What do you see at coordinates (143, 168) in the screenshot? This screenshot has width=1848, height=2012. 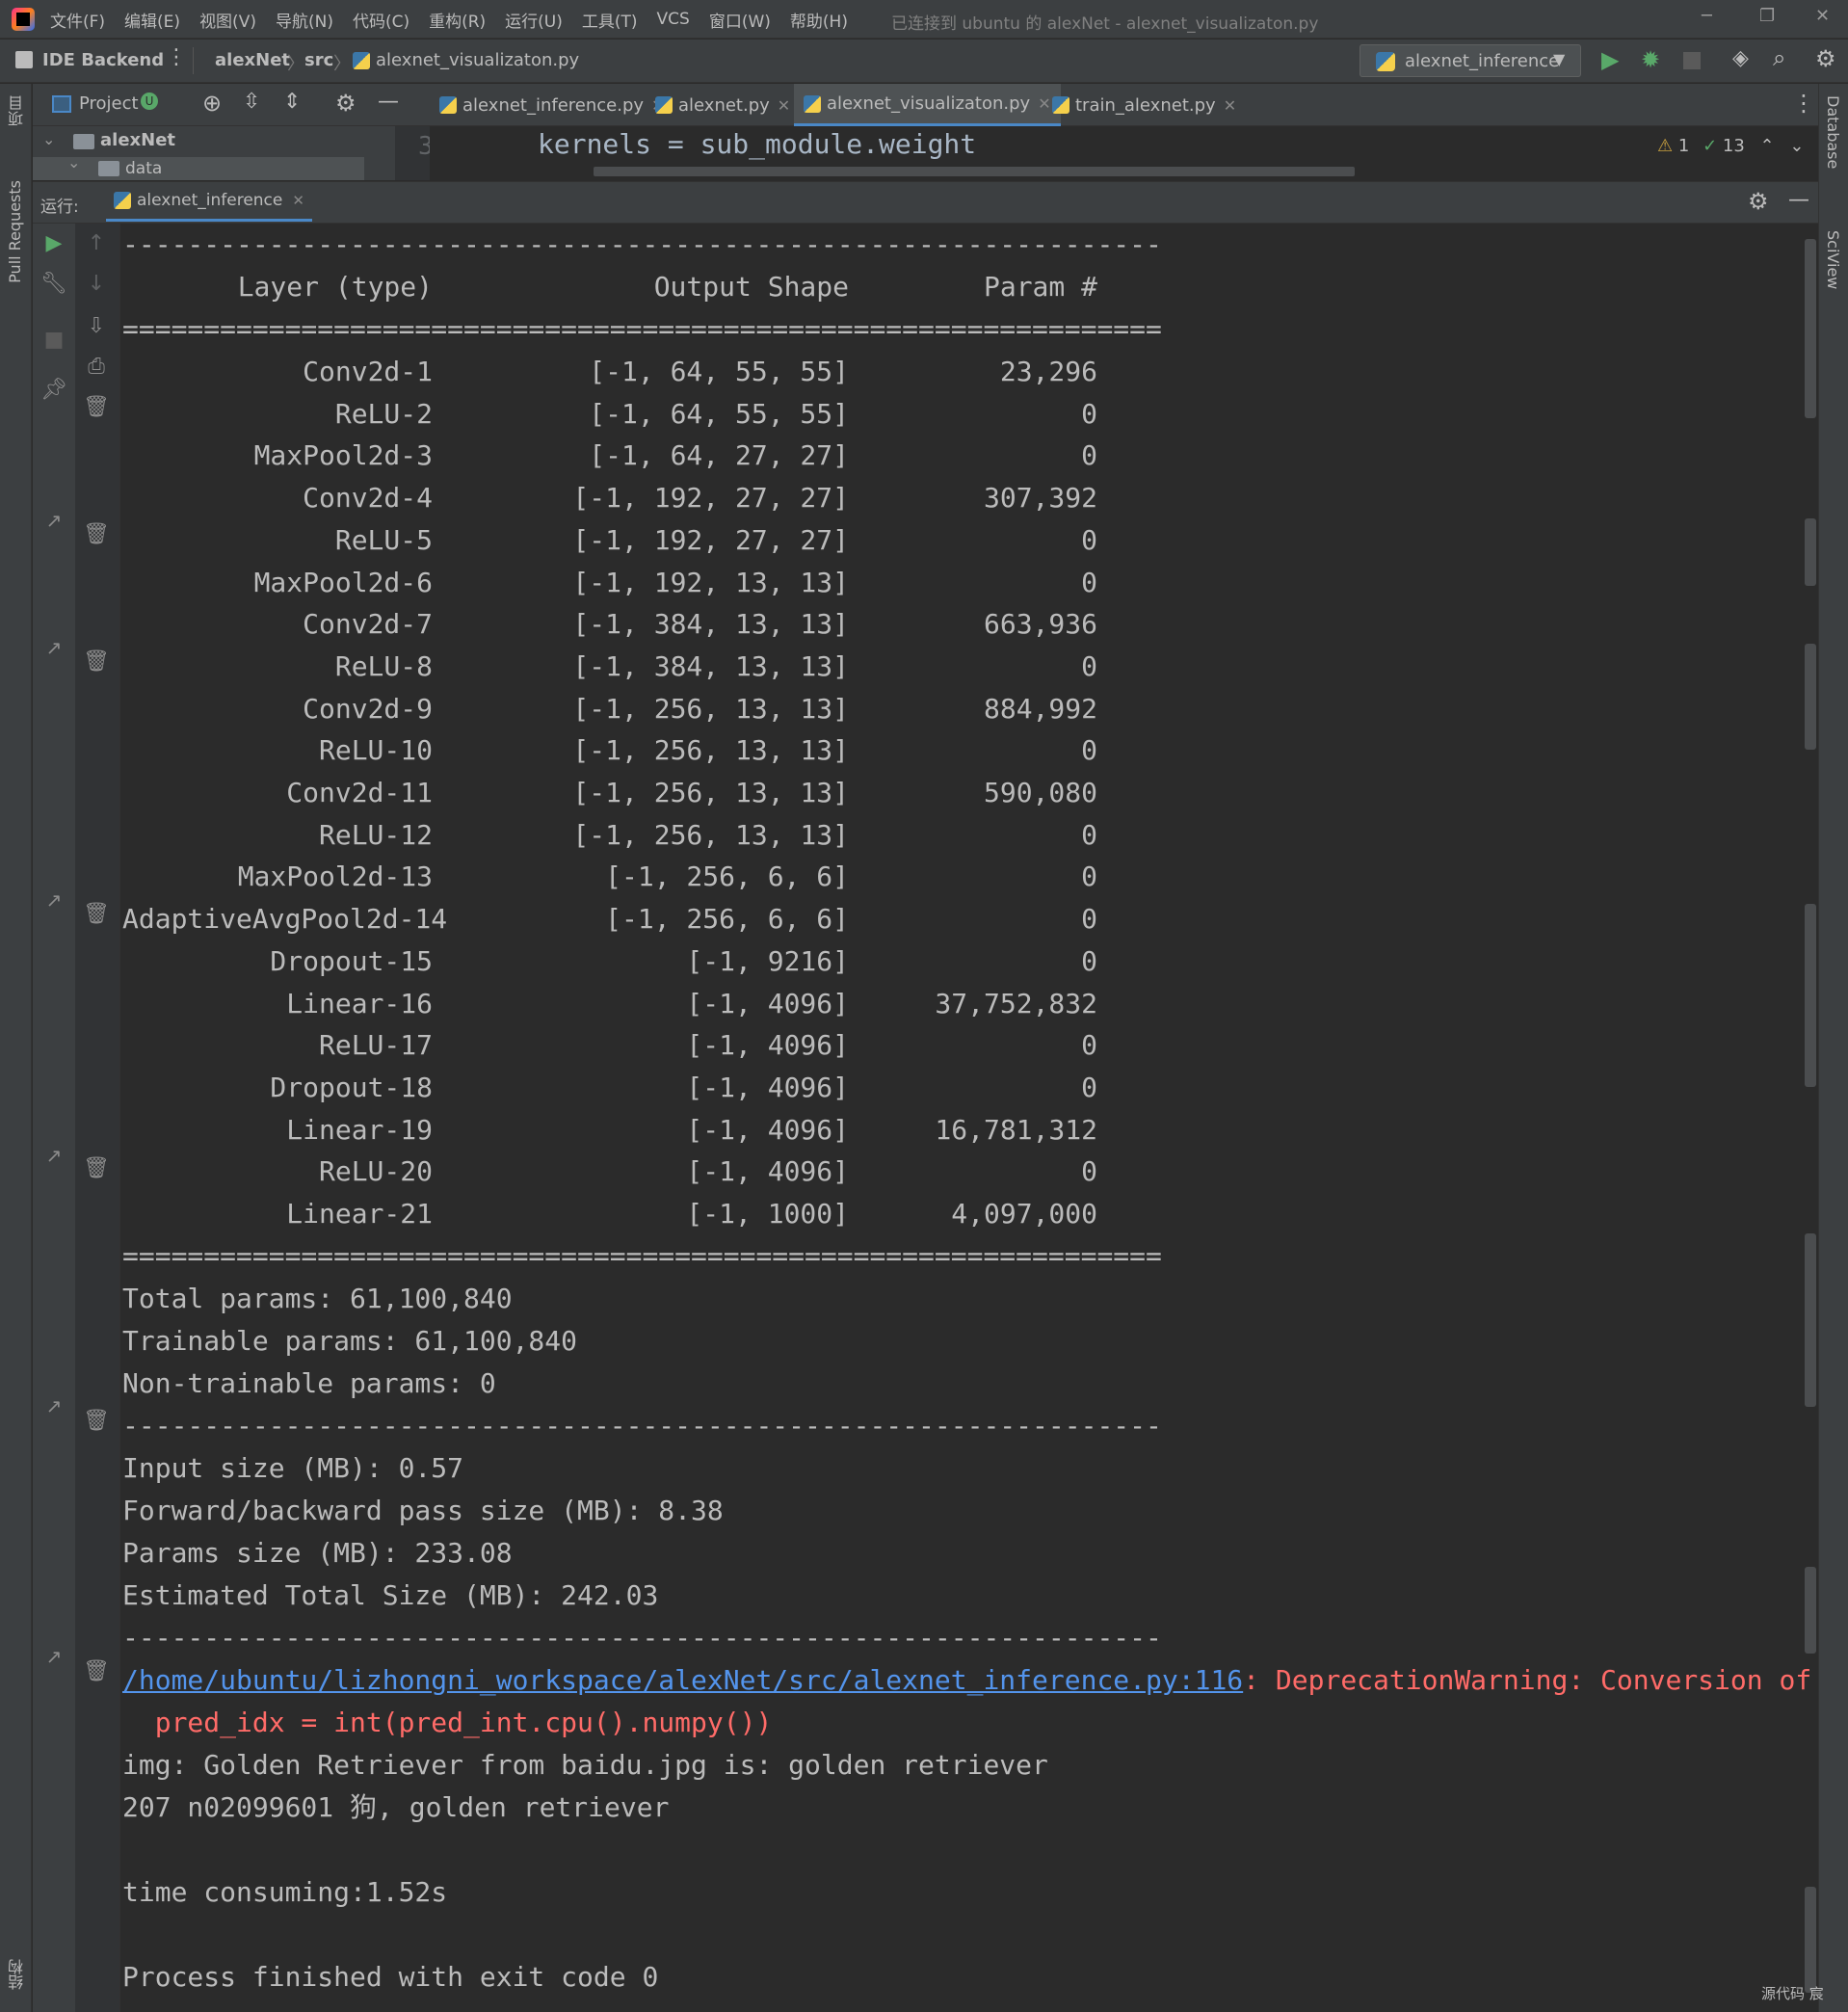 I see `tree-child: data` at bounding box center [143, 168].